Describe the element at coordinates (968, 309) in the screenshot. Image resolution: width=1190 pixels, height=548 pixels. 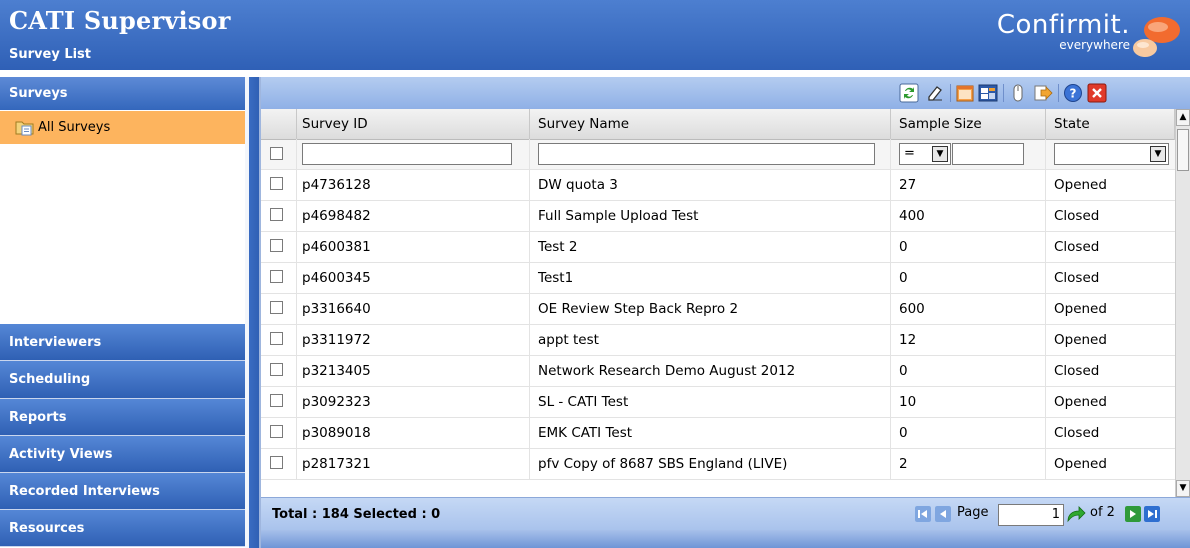
I see `cell-sample-size: 600` at that location.